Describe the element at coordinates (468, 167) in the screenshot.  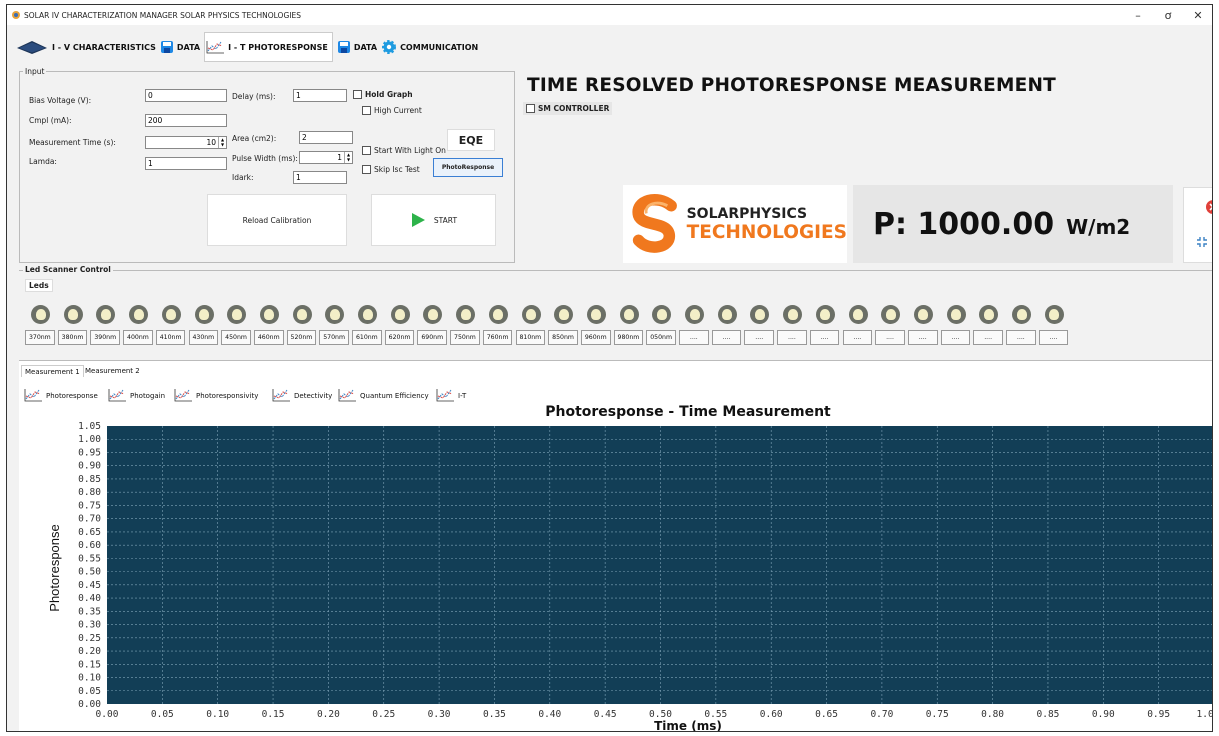
I see `photoresponse-button: PhotoResponse` at that location.